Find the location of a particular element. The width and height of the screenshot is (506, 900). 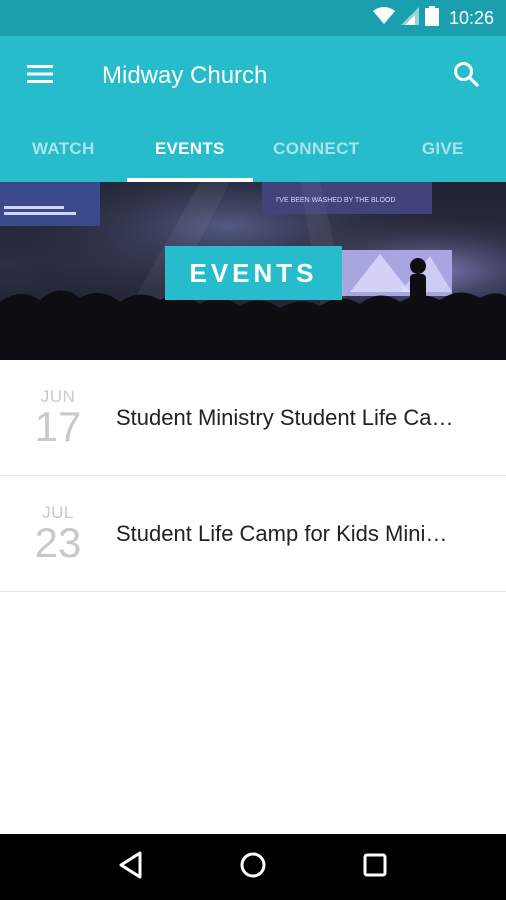

hero-events-badge: EVENTS is located at coordinates (253, 273).